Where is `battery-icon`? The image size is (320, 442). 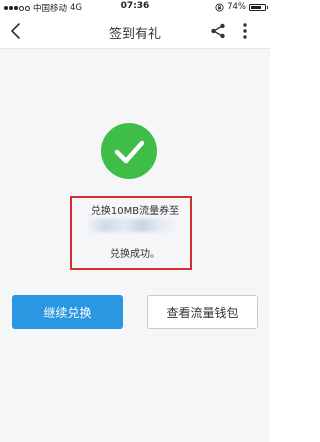 battery-icon is located at coordinates (258, 7).